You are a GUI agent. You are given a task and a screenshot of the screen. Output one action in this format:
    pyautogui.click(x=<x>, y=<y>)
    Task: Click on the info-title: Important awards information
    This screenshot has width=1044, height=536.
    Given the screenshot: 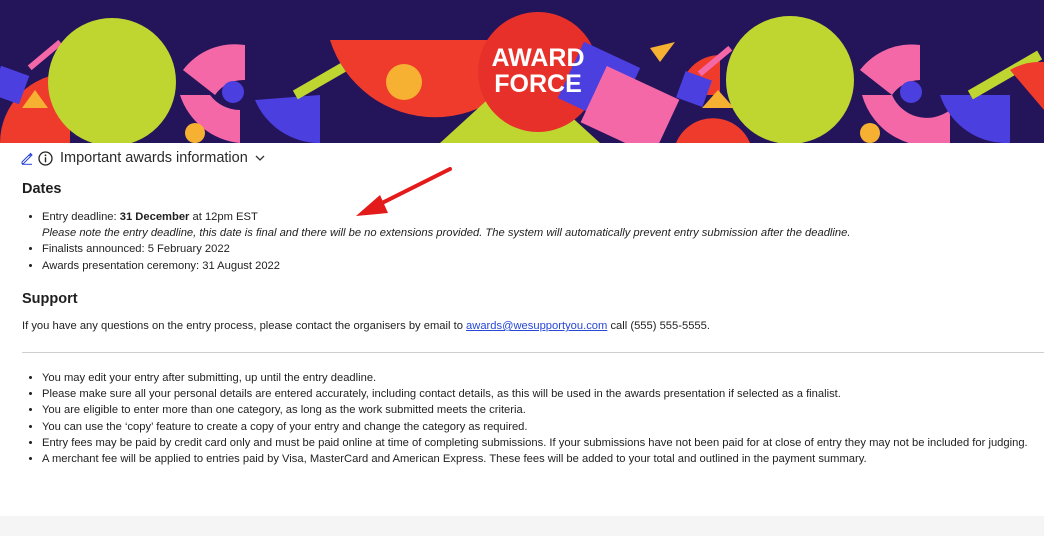 What is the action you would take?
    pyautogui.click(x=154, y=158)
    